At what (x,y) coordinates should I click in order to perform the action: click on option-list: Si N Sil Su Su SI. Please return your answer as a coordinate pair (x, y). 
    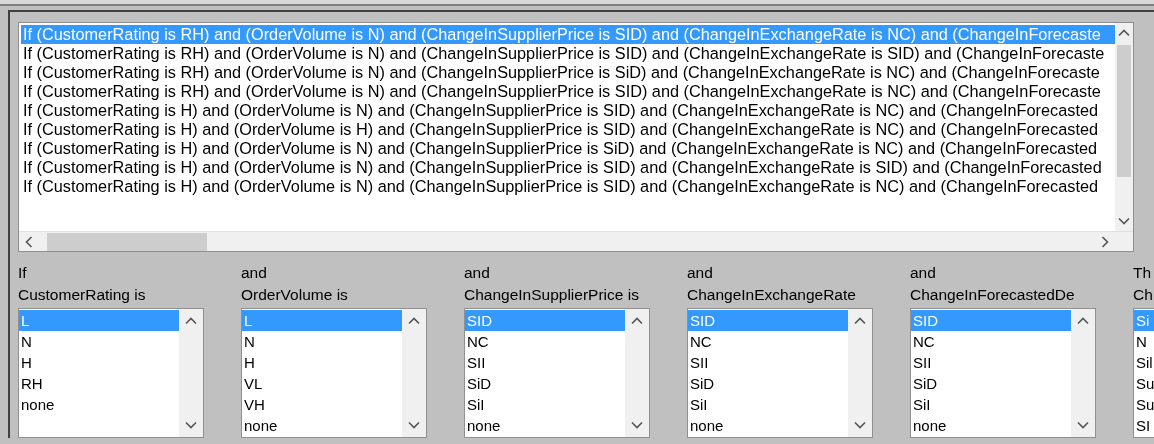
    Looking at the image, I should click on (1143, 373).